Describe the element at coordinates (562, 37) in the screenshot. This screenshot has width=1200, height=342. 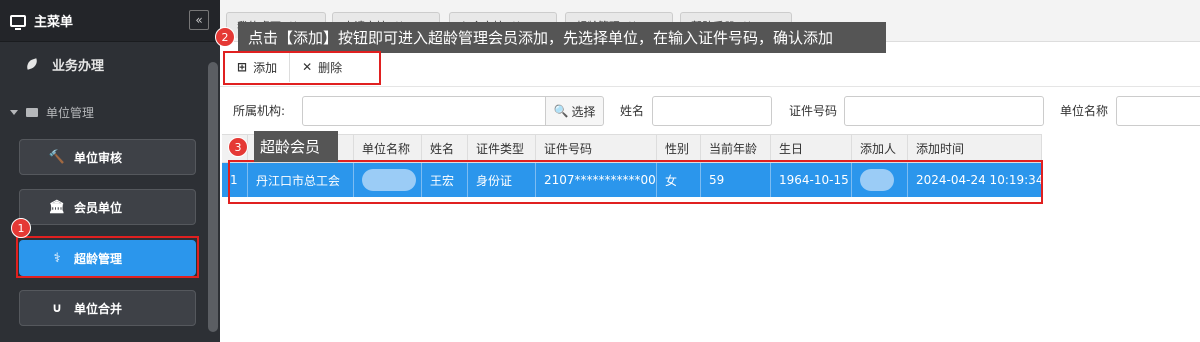
I see `annotation-tooltip-step2: 点击【添加】按钮即可进入超龄管理会员添加，先选择单位，在输入证件号码，确认添加` at that location.